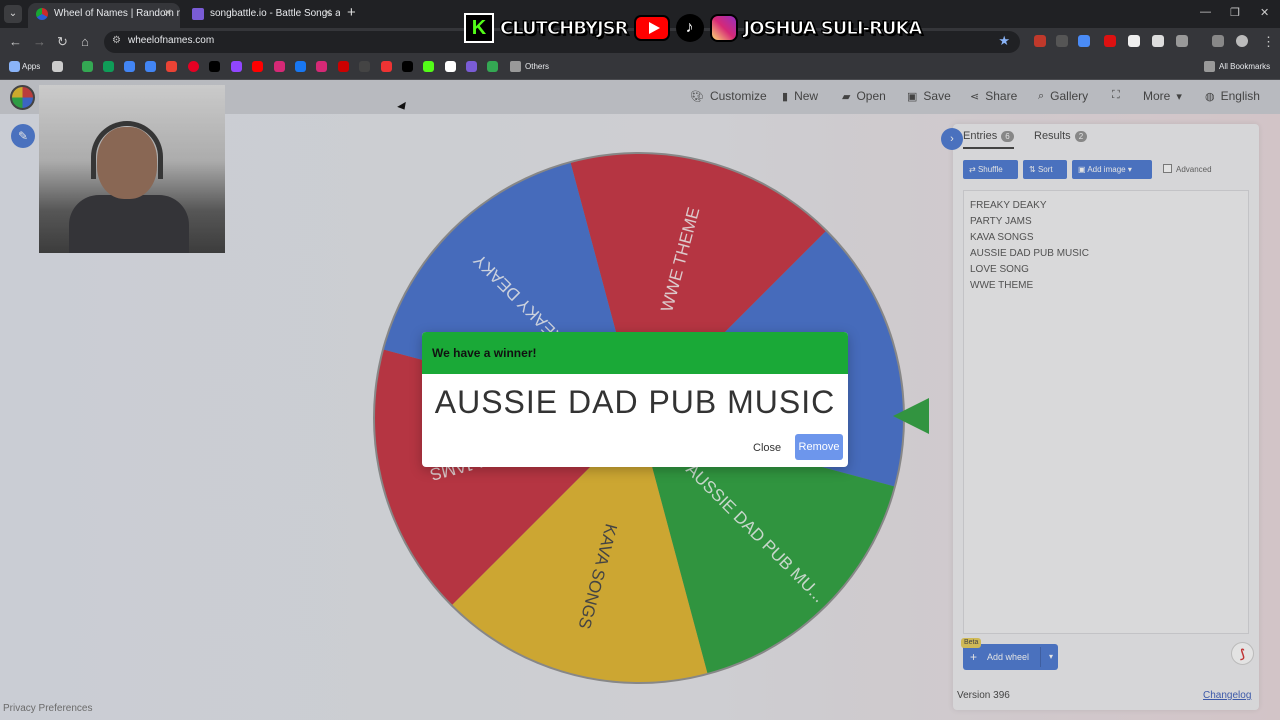 This screenshot has height=720, width=1280. I want to click on extensions-puzzle-icon, so click(1182, 41).